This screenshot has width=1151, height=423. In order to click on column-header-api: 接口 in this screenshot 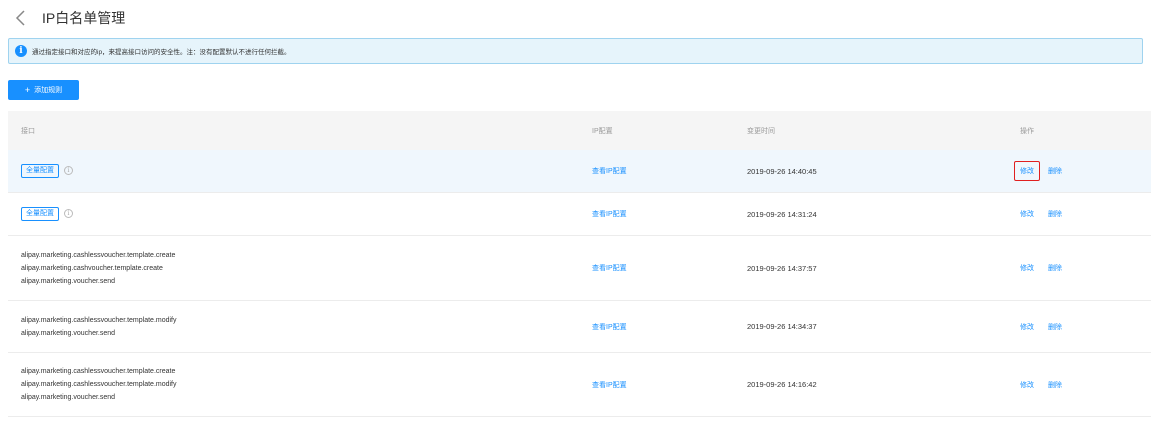, I will do `click(28, 131)`.